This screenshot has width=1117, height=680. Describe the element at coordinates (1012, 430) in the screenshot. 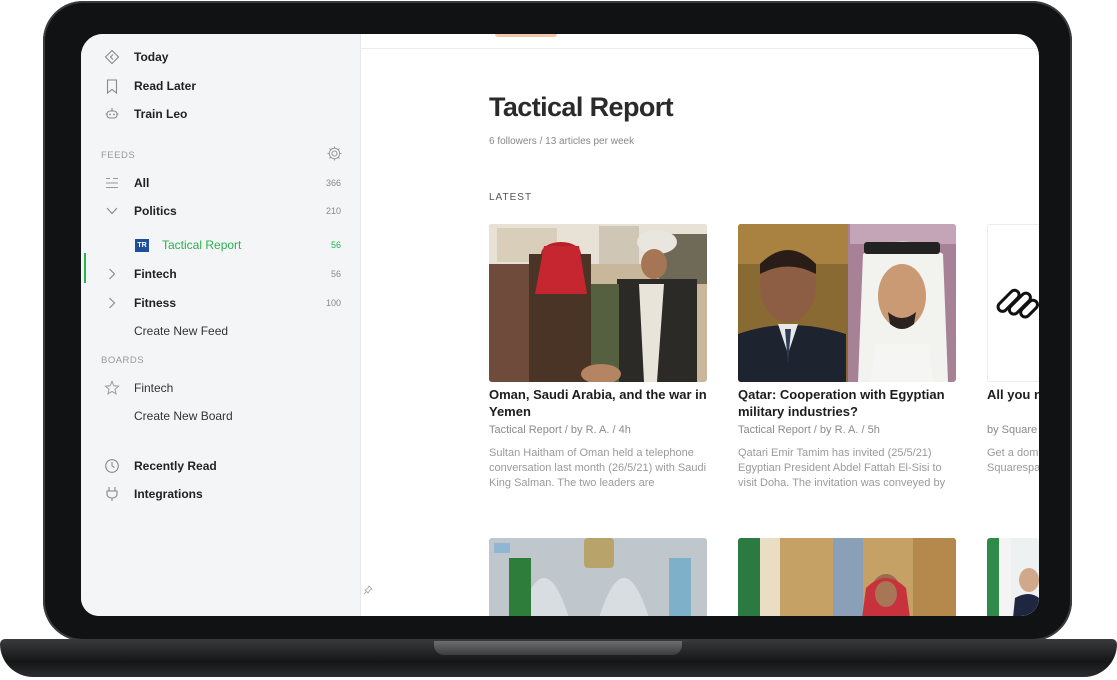

I see `article-byline: by Square` at that location.